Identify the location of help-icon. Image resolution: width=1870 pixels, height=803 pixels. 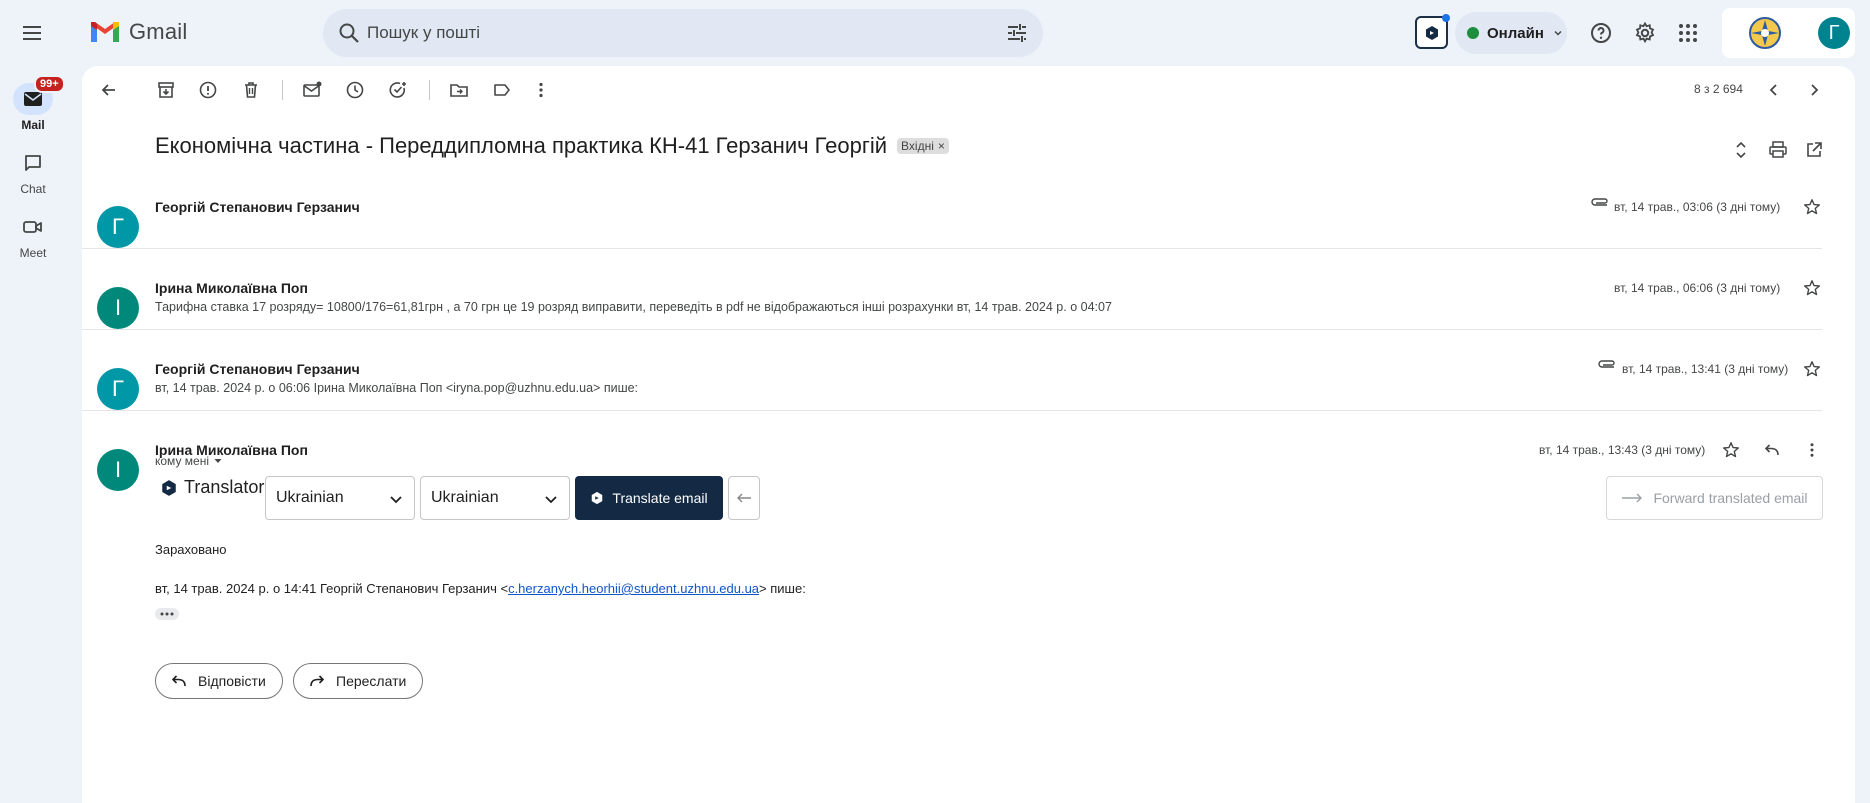
(1601, 33).